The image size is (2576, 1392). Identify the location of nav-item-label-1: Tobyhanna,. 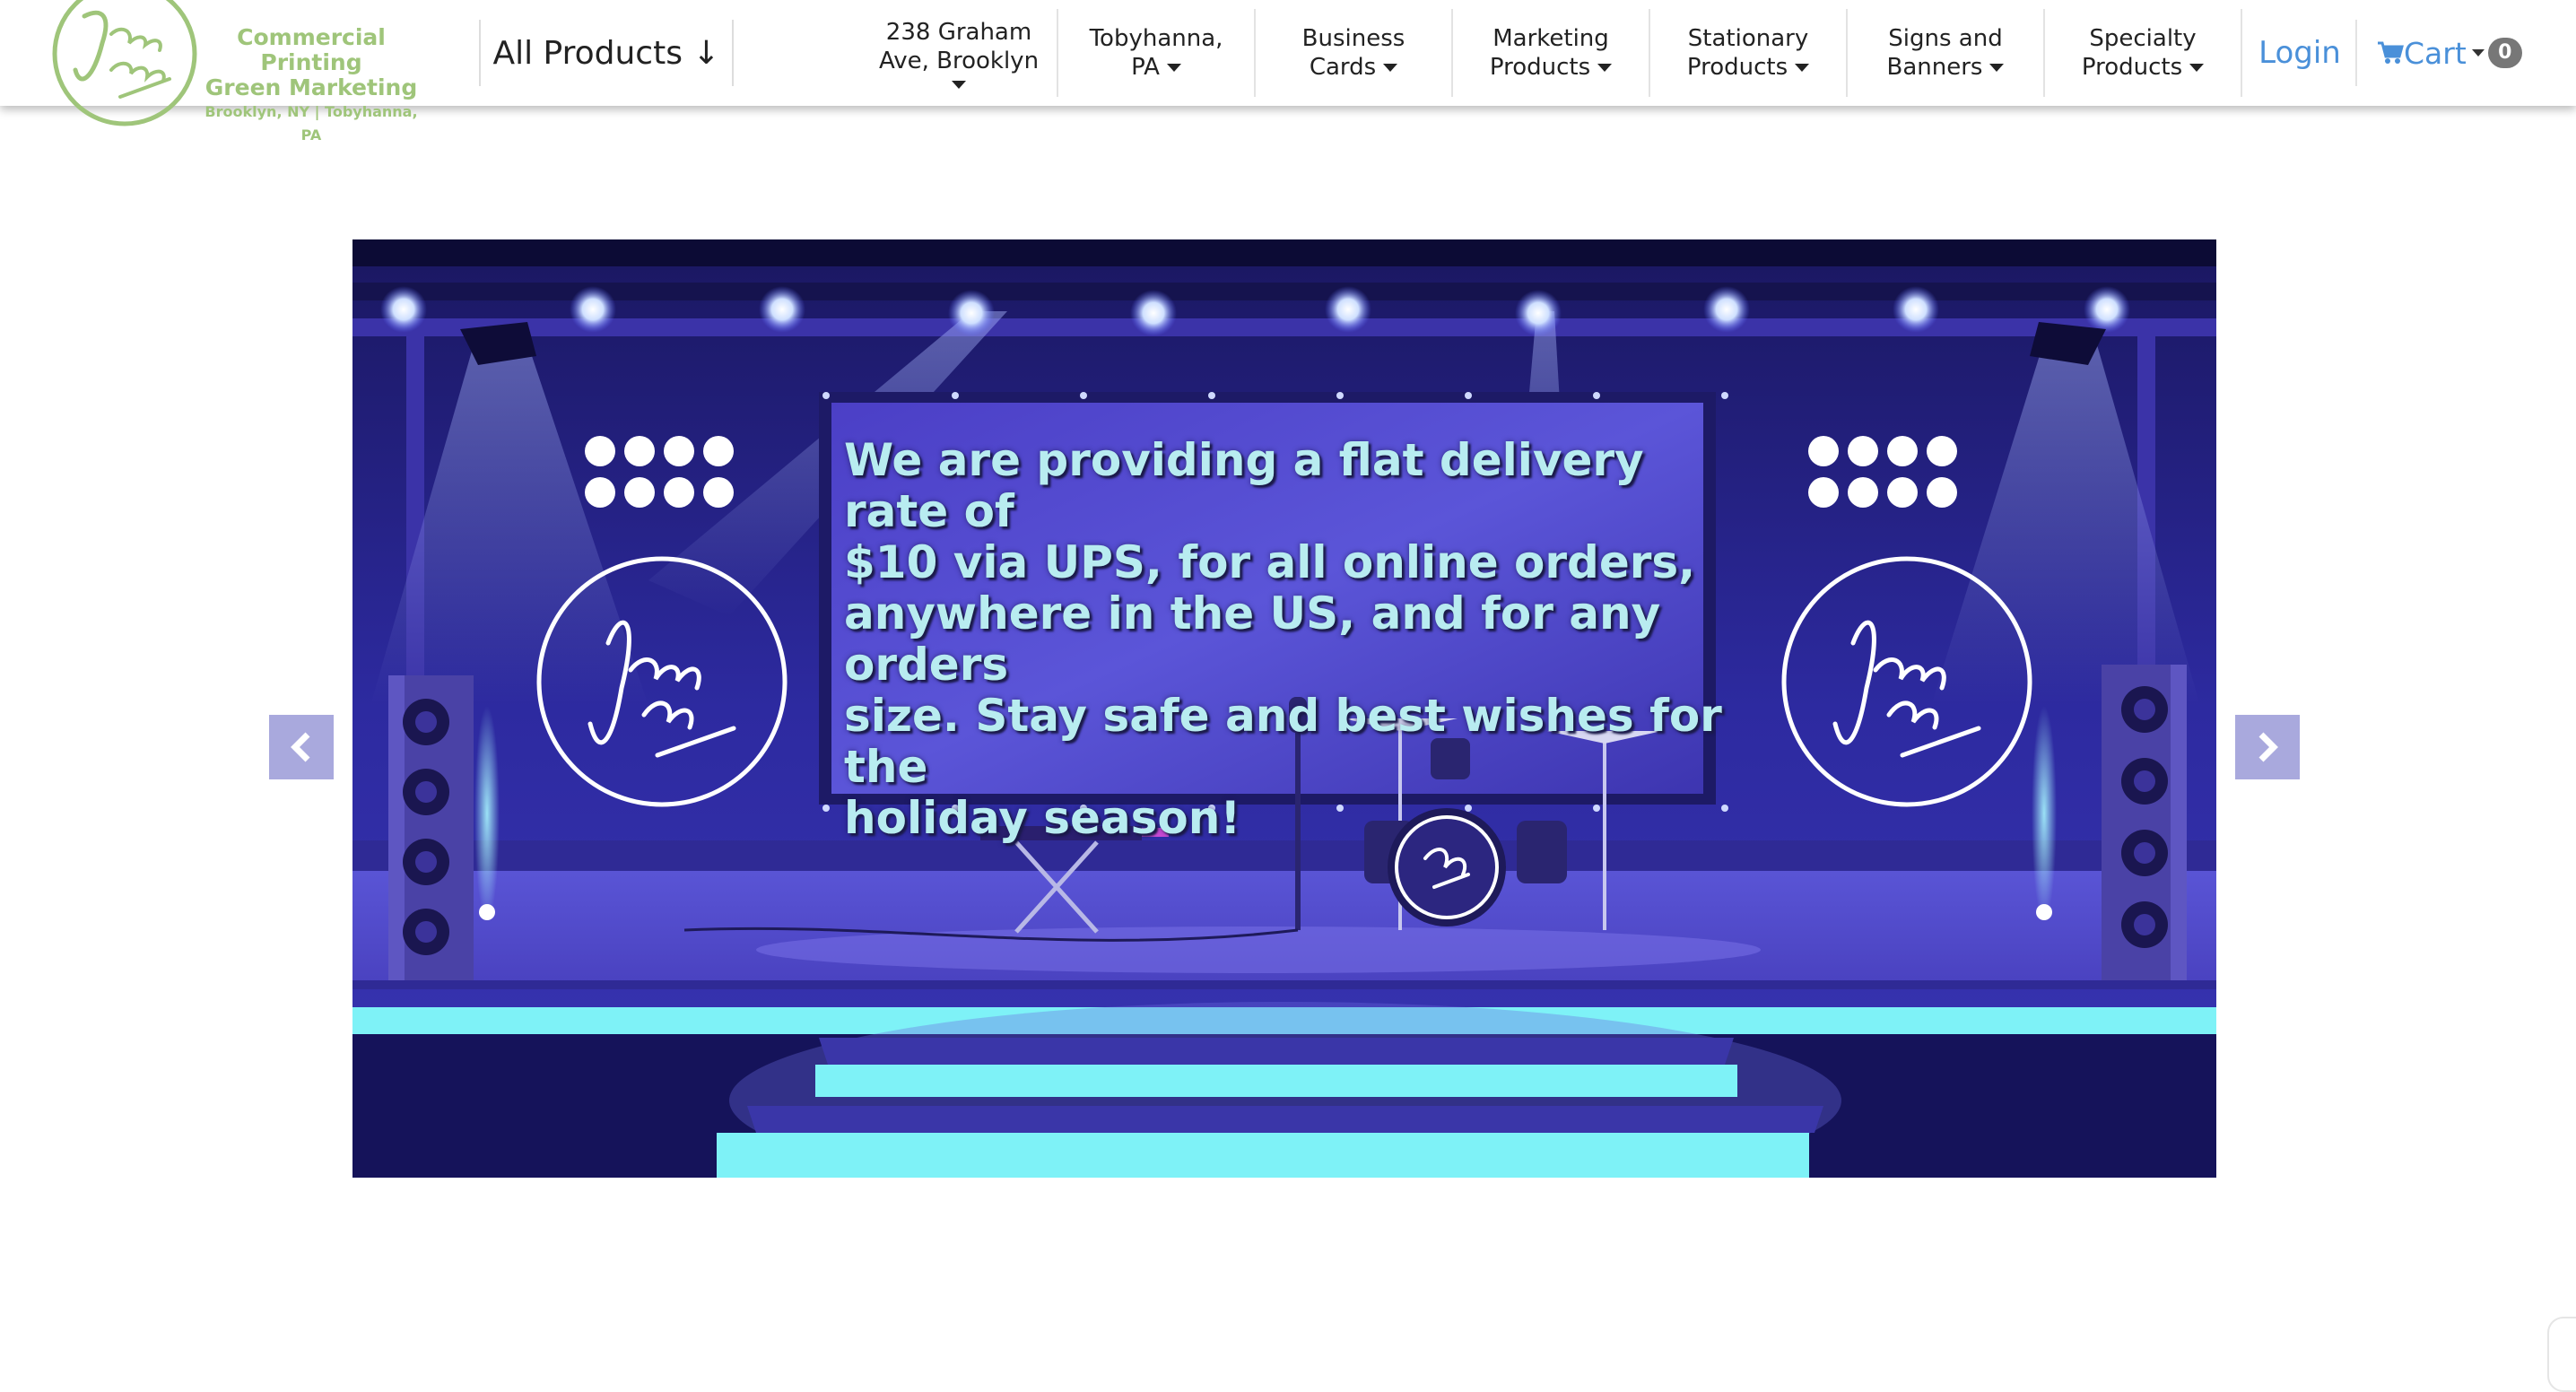
(1156, 39).